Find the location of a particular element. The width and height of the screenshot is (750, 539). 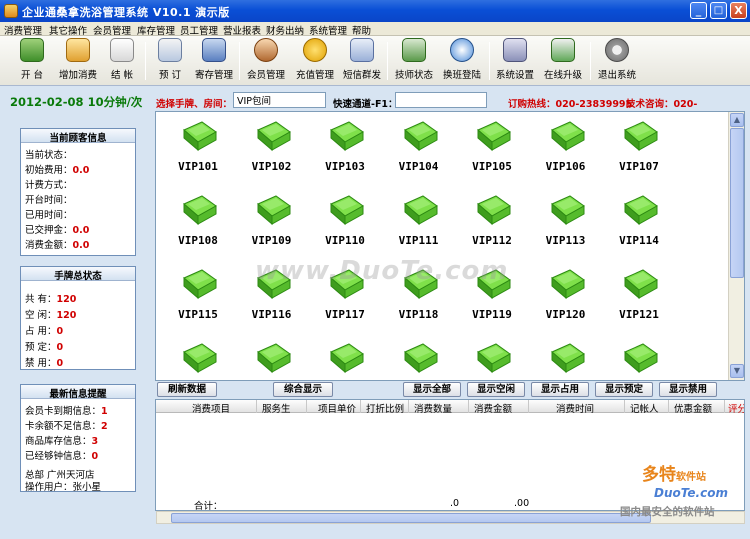

settings-icon is located at coordinates (515, 50).